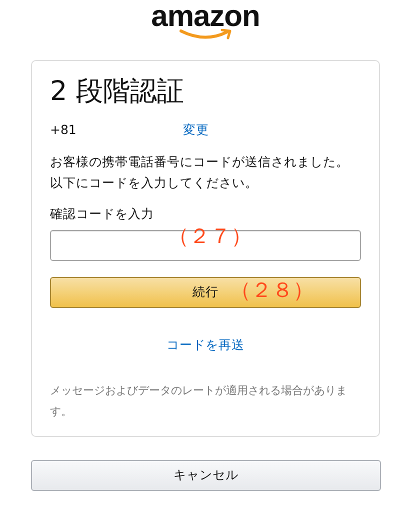  What do you see at coordinates (64, 129) in the screenshot?
I see `phone-number: +81` at bounding box center [64, 129].